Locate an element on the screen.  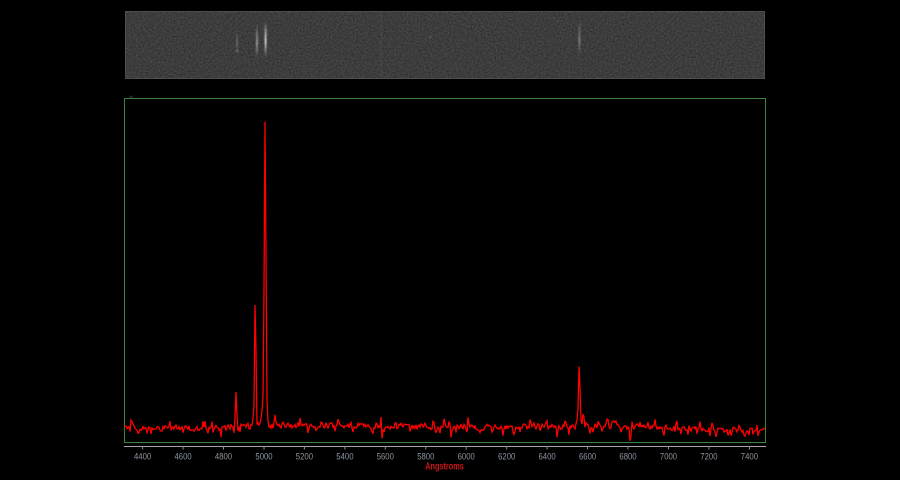
svg-text: 6200 is located at coordinates (506, 456).